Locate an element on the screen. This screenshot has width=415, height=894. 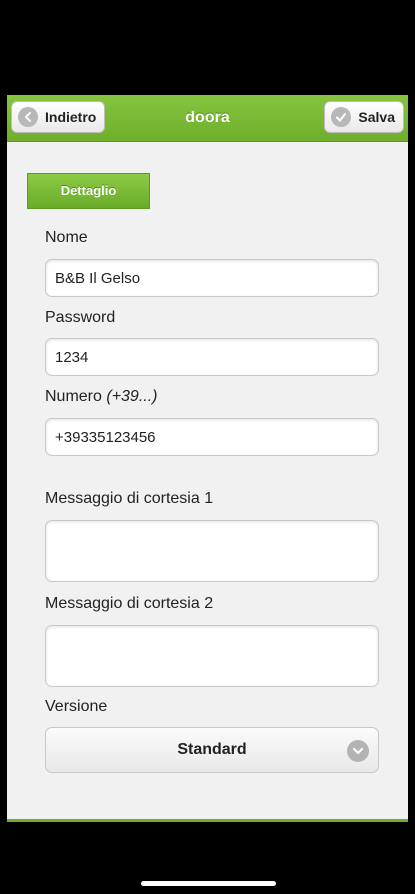
courtesy-message-1-field is located at coordinates (212, 551).